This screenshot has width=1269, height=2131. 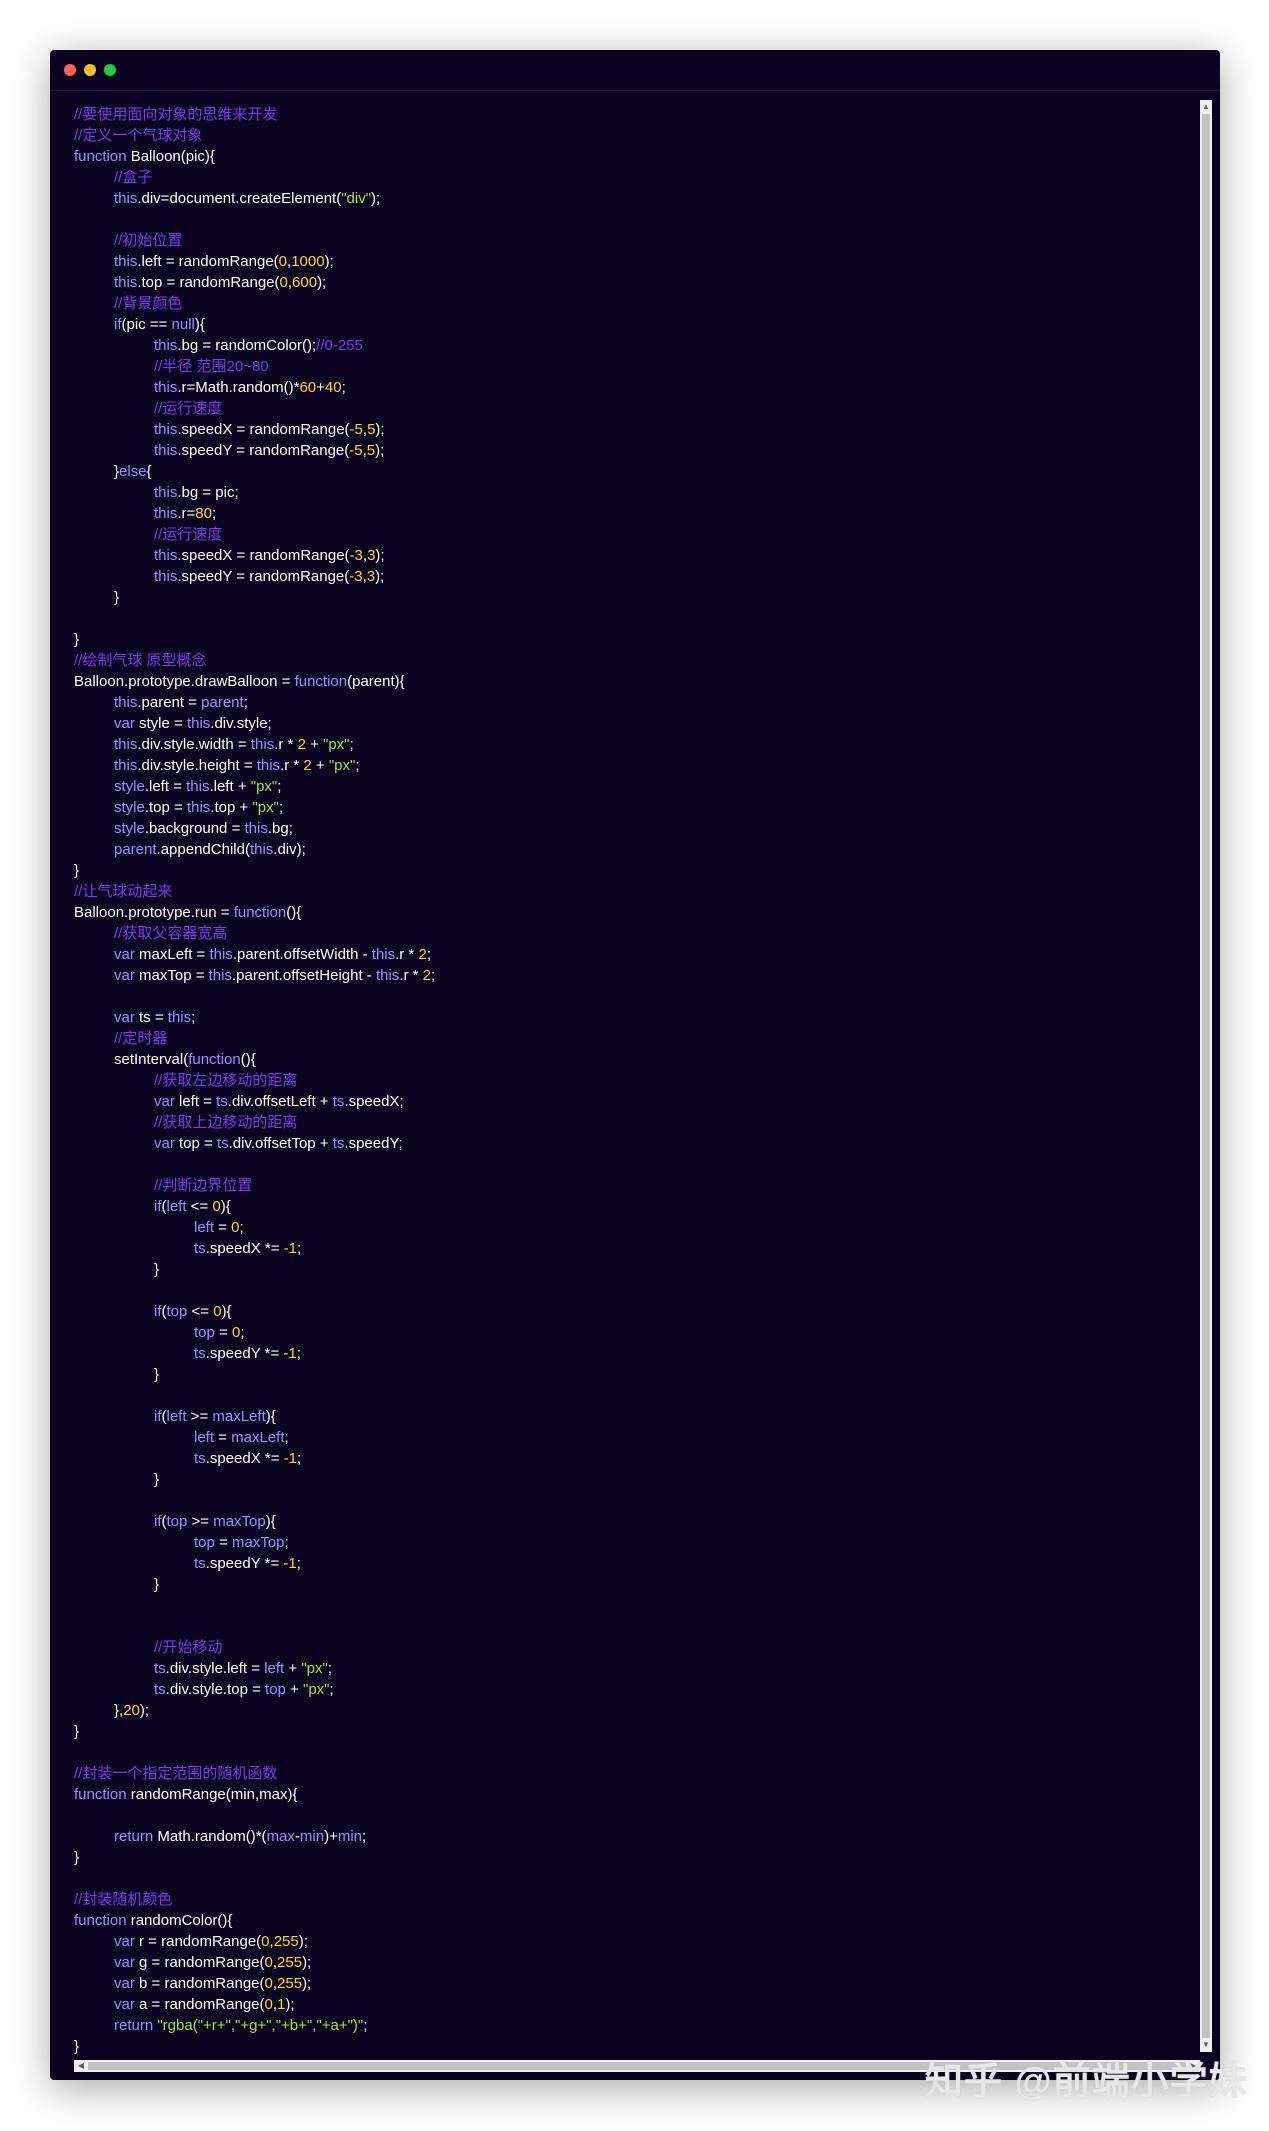 What do you see at coordinates (268, 1962) in the screenshot?
I see `code-token: 0` at bounding box center [268, 1962].